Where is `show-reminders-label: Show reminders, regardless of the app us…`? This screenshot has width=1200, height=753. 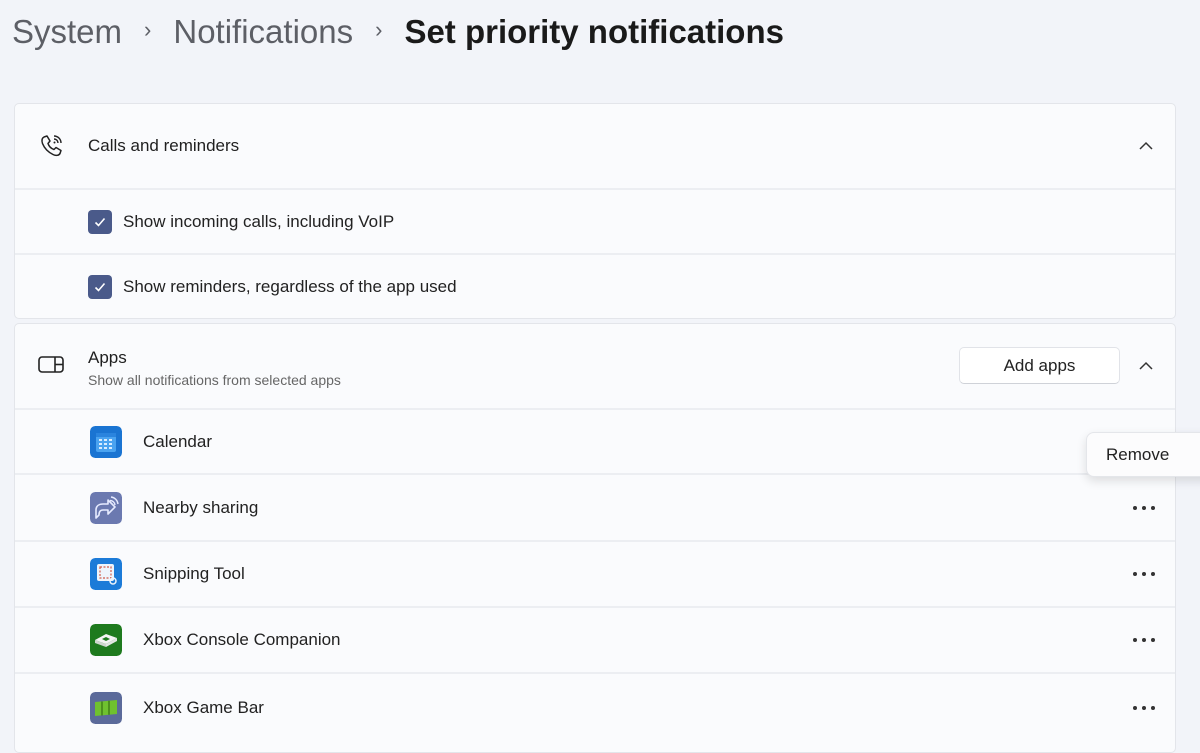 show-reminders-label: Show reminders, regardless of the app us… is located at coordinates (290, 286).